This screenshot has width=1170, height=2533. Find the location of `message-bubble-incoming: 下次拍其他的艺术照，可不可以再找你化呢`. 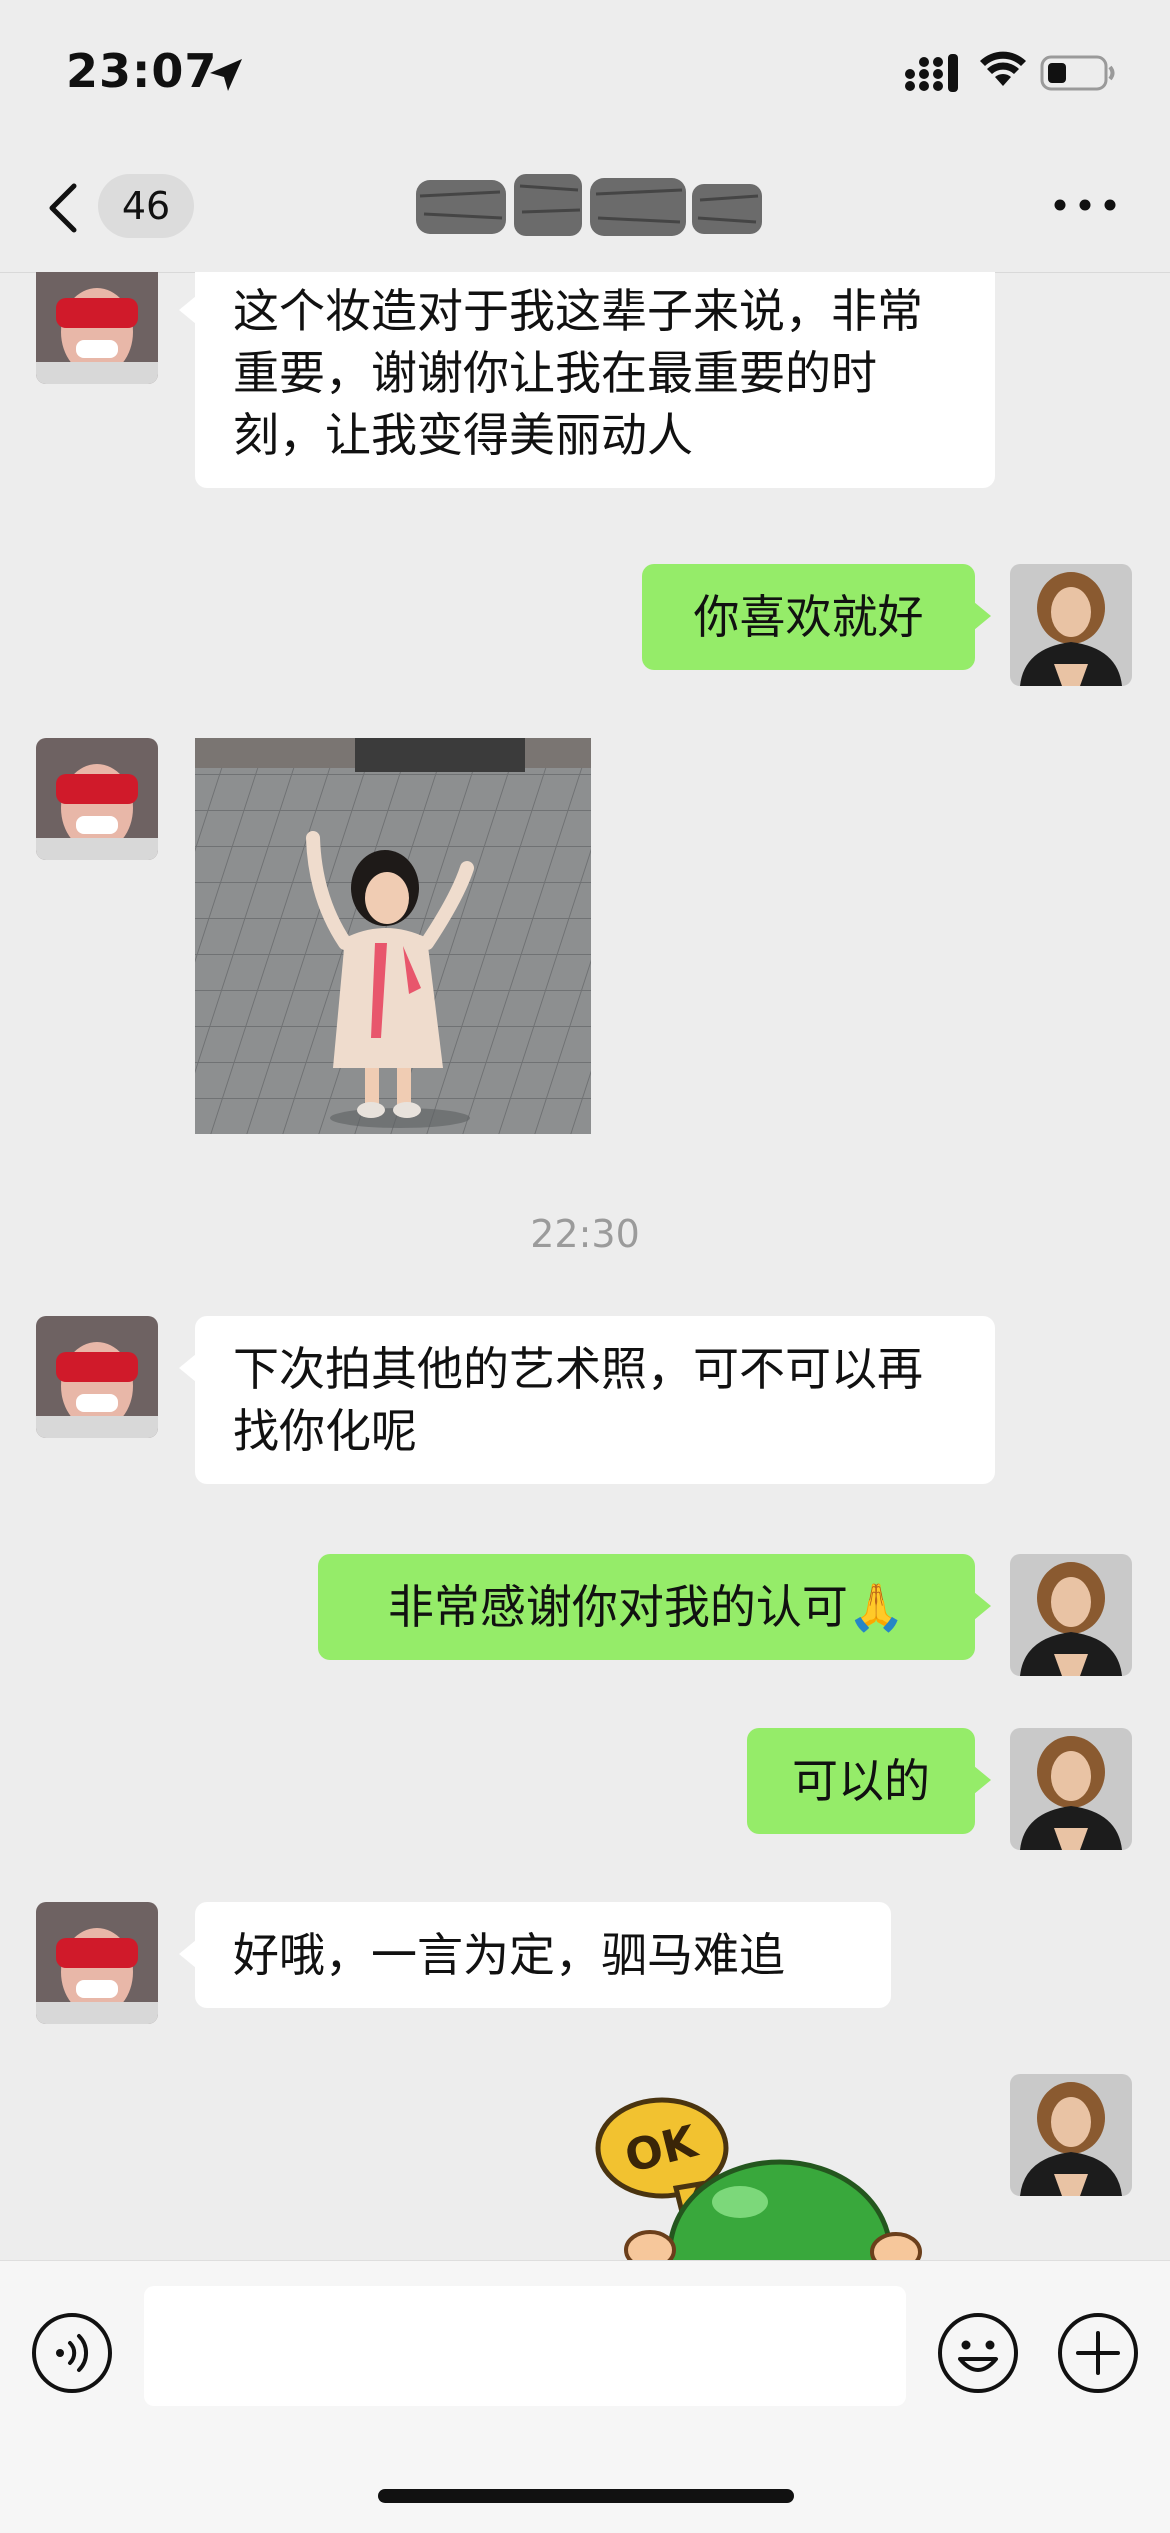

message-bubble-incoming: 下次拍其他的艺术照，可不可以再找你化呢 is located at coordinates (587, 1400).